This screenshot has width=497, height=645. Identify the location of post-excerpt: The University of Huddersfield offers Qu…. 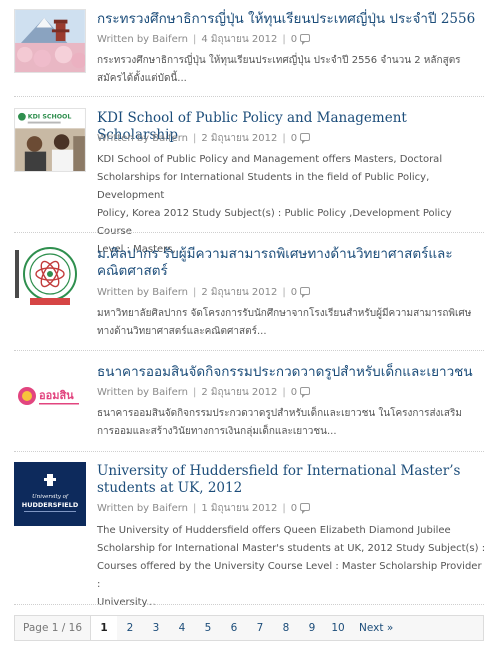
(292, 567).